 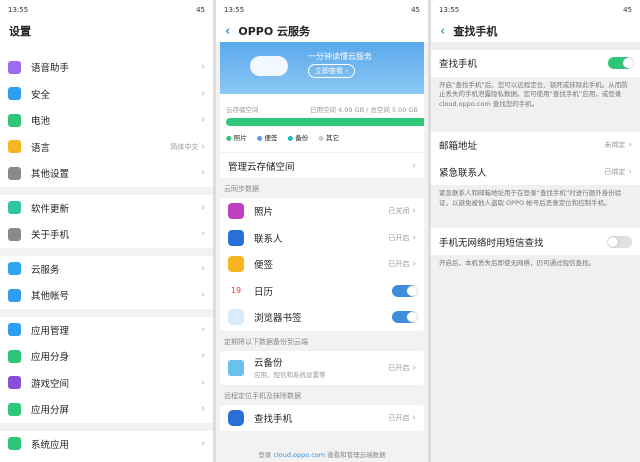 What do you see at coordinates (14, 409) in the screenshot?
I see `split-screen-icon` at bounding box center [14, 409].